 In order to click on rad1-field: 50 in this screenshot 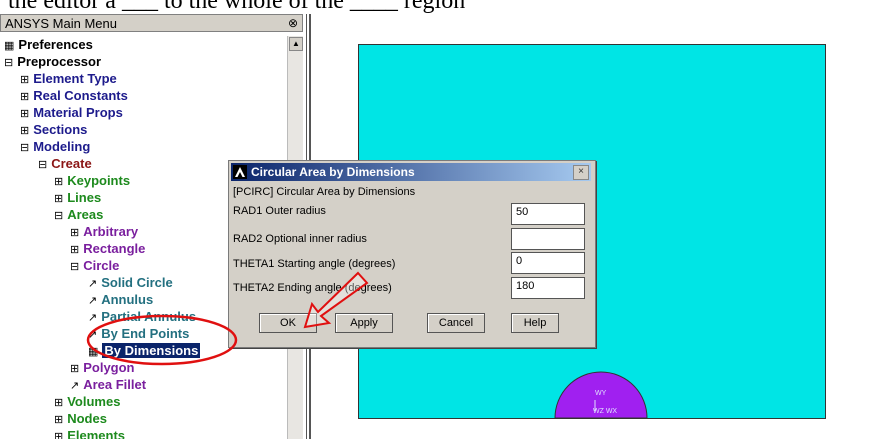, I will do `click(548, 214)`.